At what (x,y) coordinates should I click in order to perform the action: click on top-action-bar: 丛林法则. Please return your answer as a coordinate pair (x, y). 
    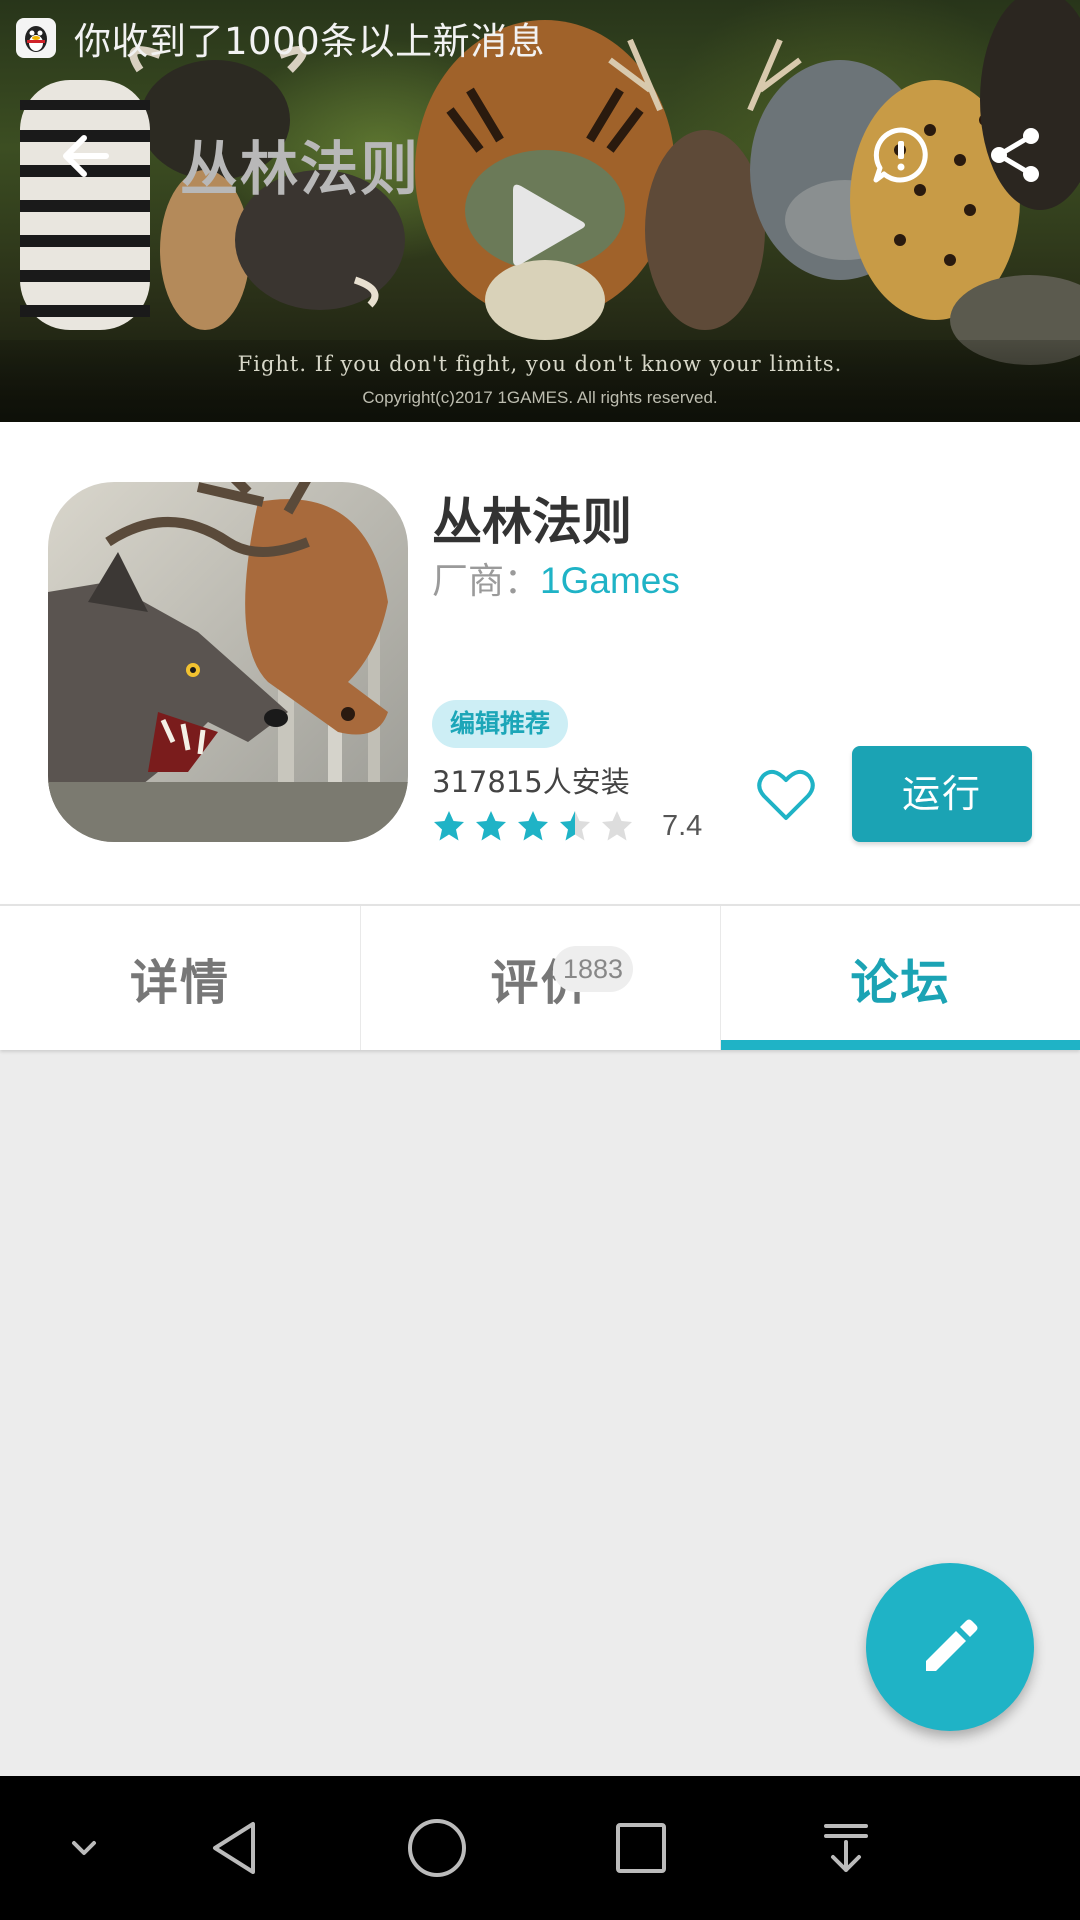
    Looking at the image, I should click on (540, 183).